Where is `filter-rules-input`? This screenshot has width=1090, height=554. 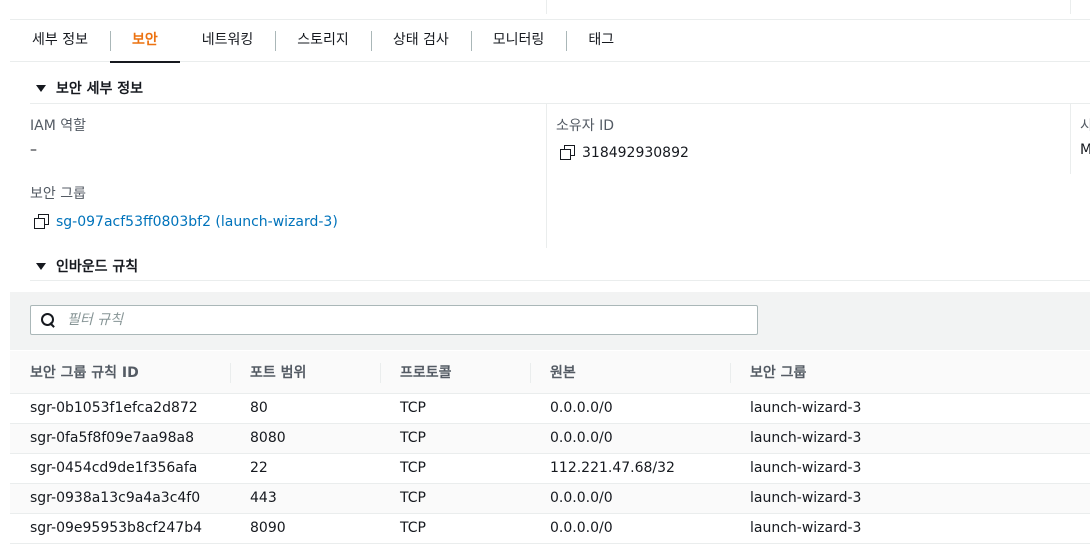
filter-rules-input is located at coordinates (392, 320).